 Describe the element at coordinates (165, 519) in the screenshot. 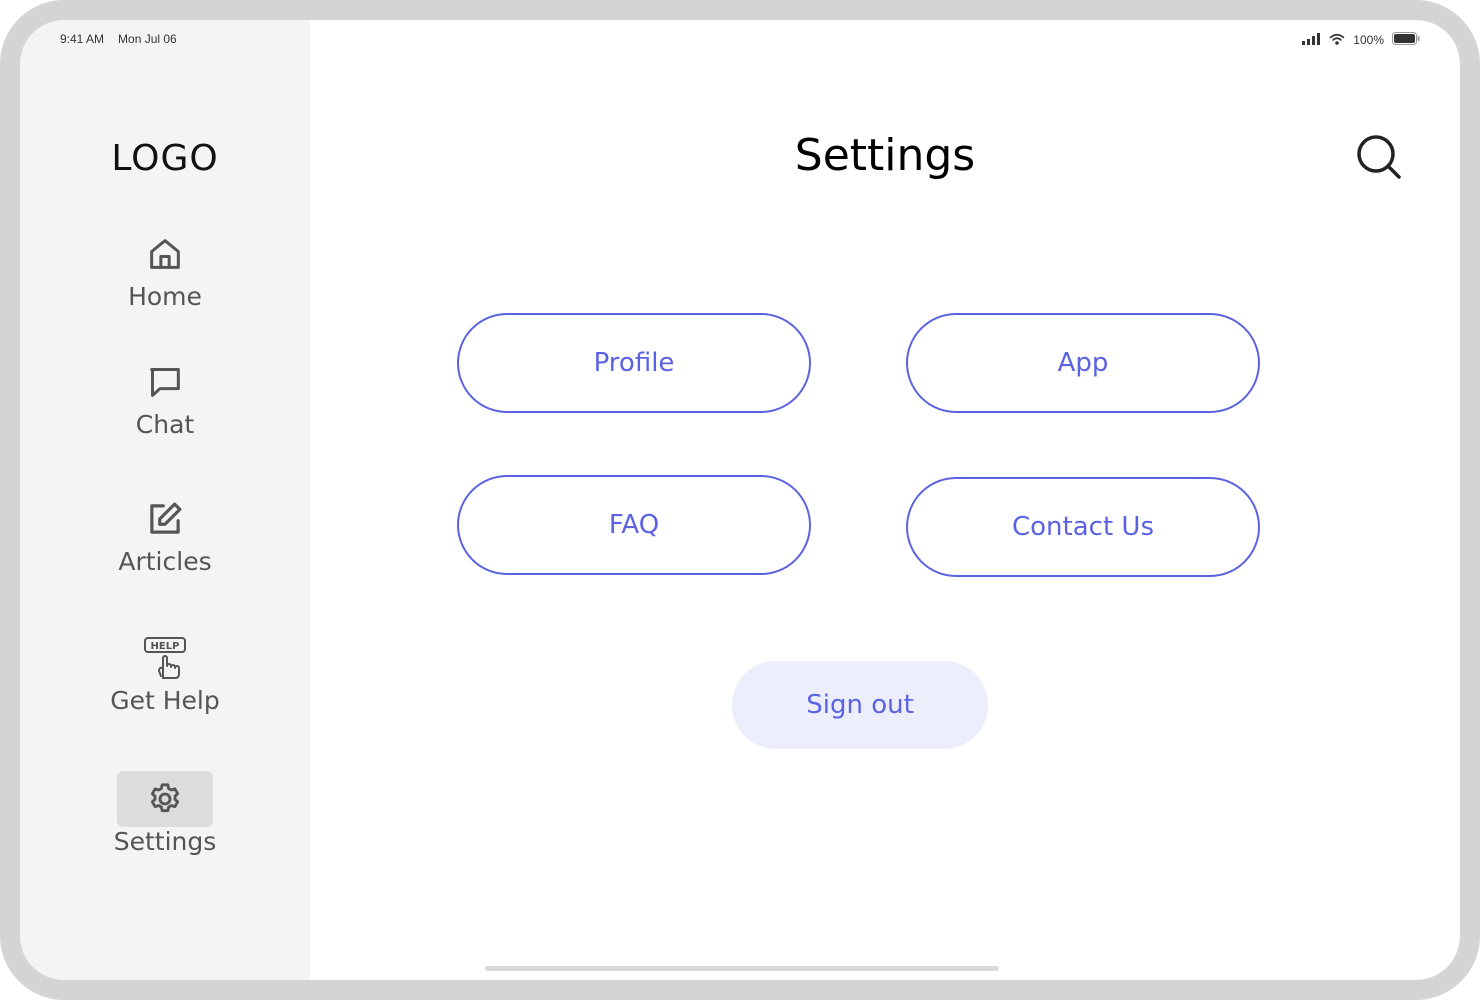

I see `edit-note-icon` at that location.